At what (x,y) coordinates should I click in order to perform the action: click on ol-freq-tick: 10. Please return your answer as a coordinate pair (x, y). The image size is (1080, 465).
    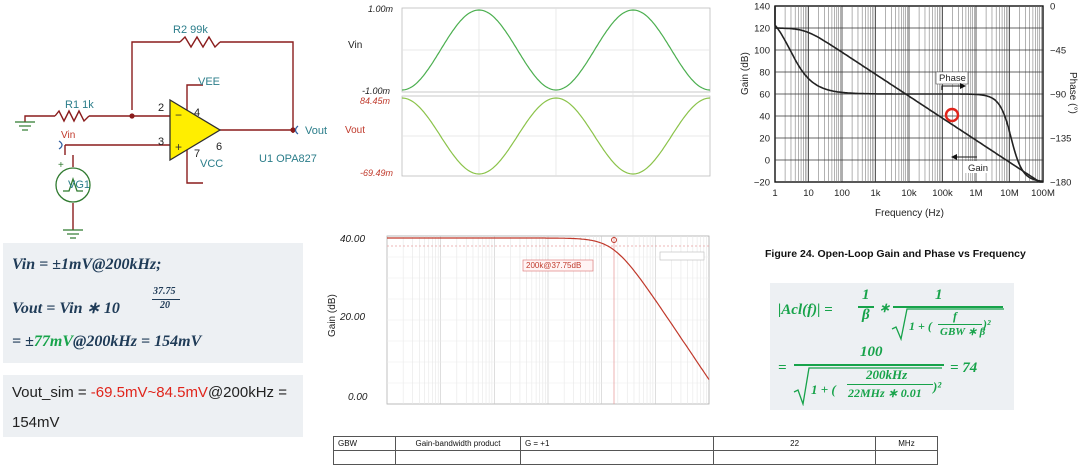
    Looking at the image, I should click on (808, 193).